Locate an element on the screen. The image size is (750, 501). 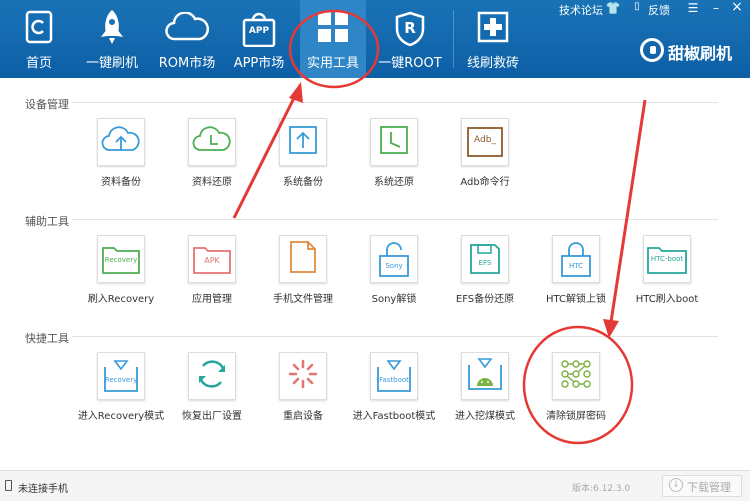
minimize-button: – is located at coordinates (716, 8).